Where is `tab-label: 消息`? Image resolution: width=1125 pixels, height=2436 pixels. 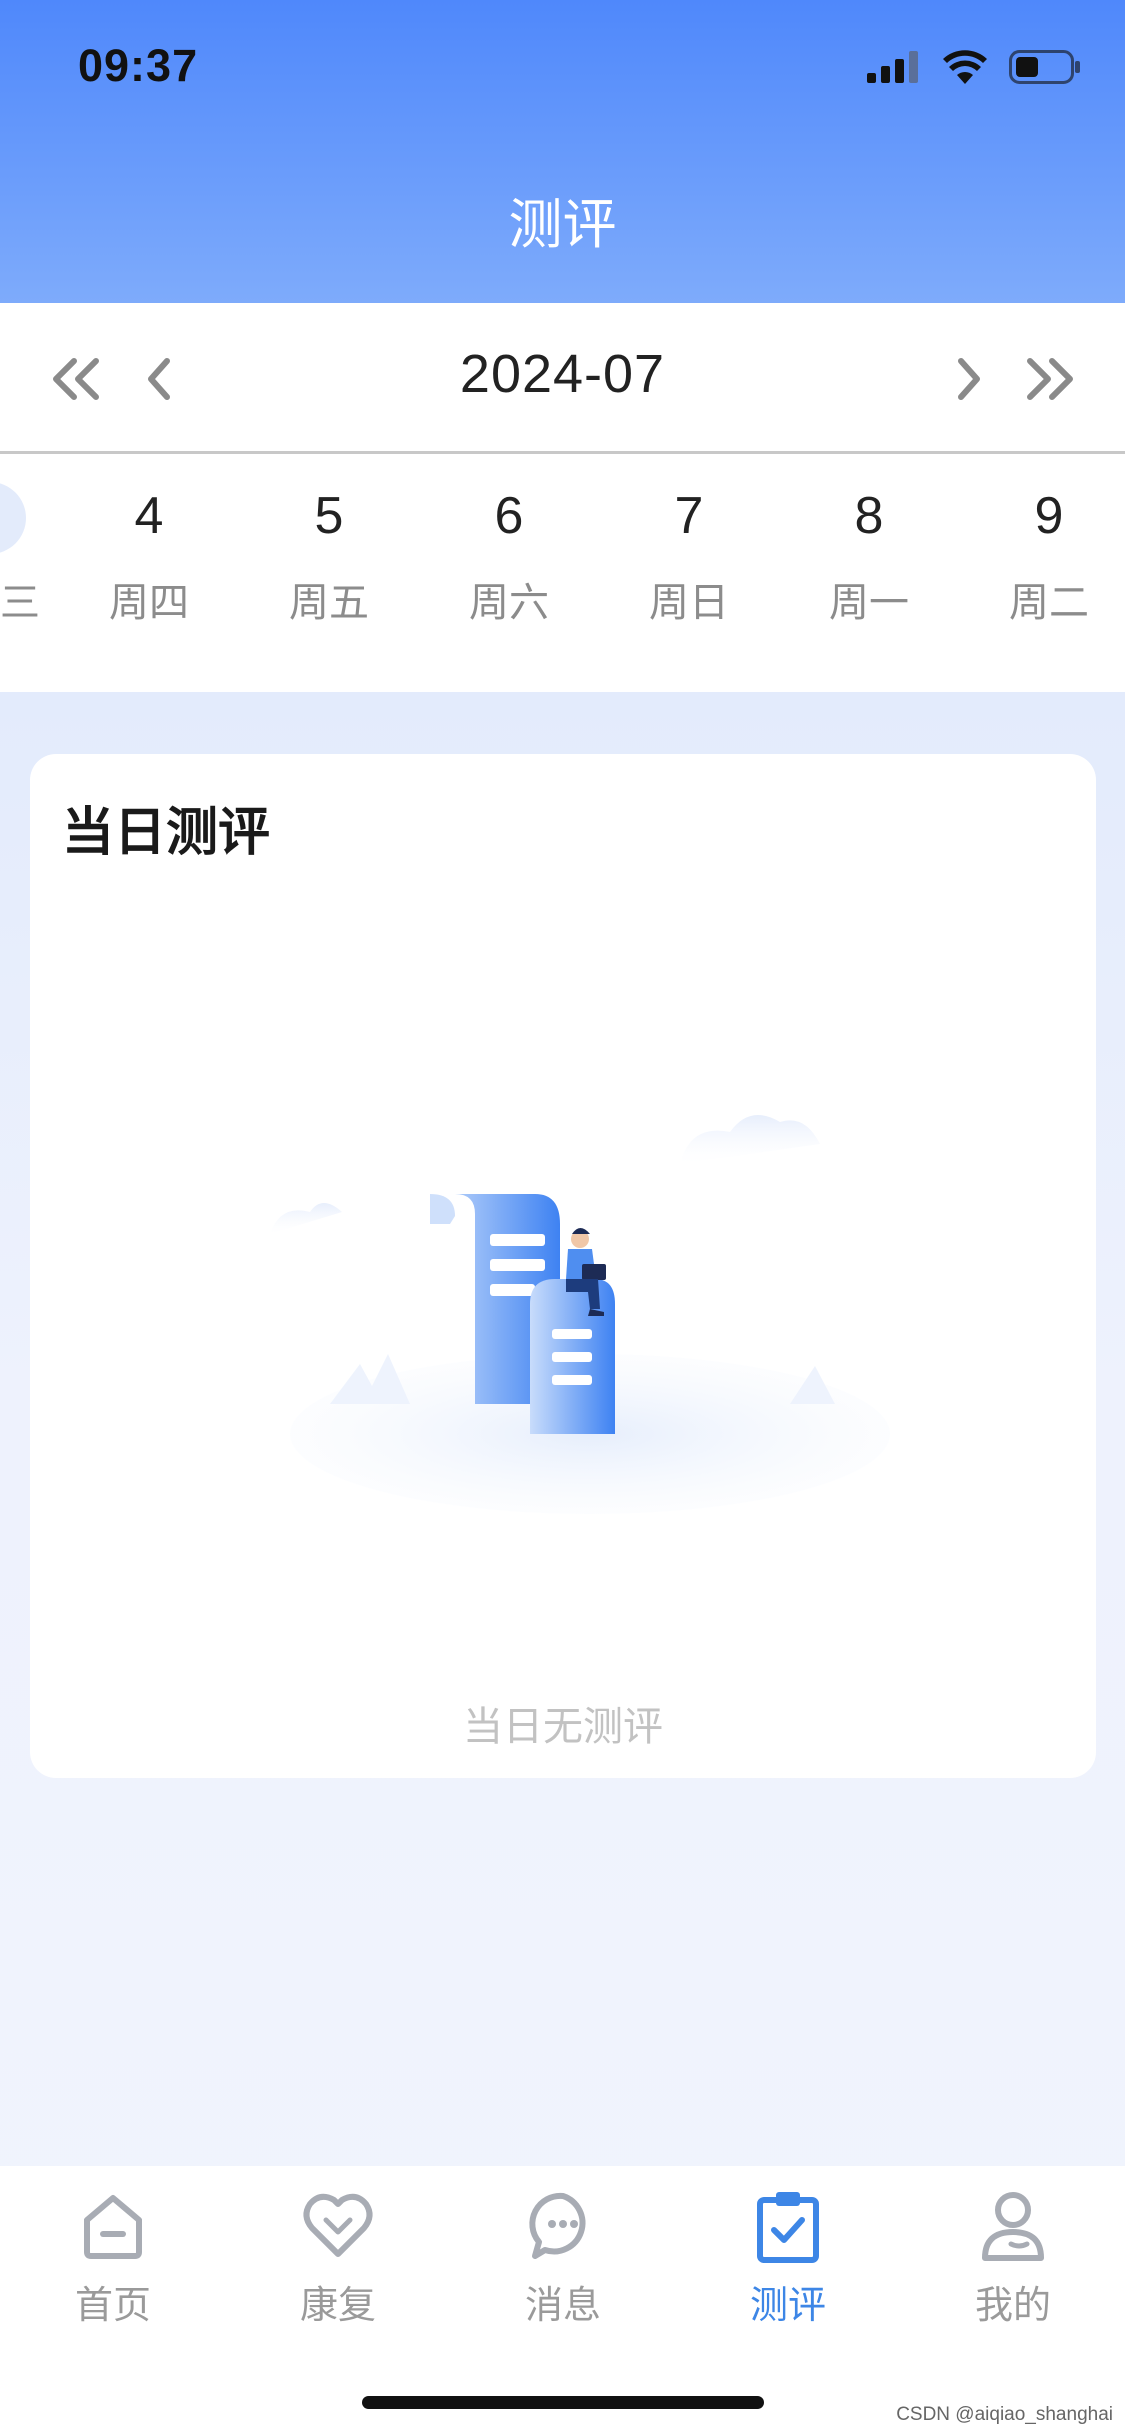
tab-label: 消息 is located at coordinates (562, 2305).